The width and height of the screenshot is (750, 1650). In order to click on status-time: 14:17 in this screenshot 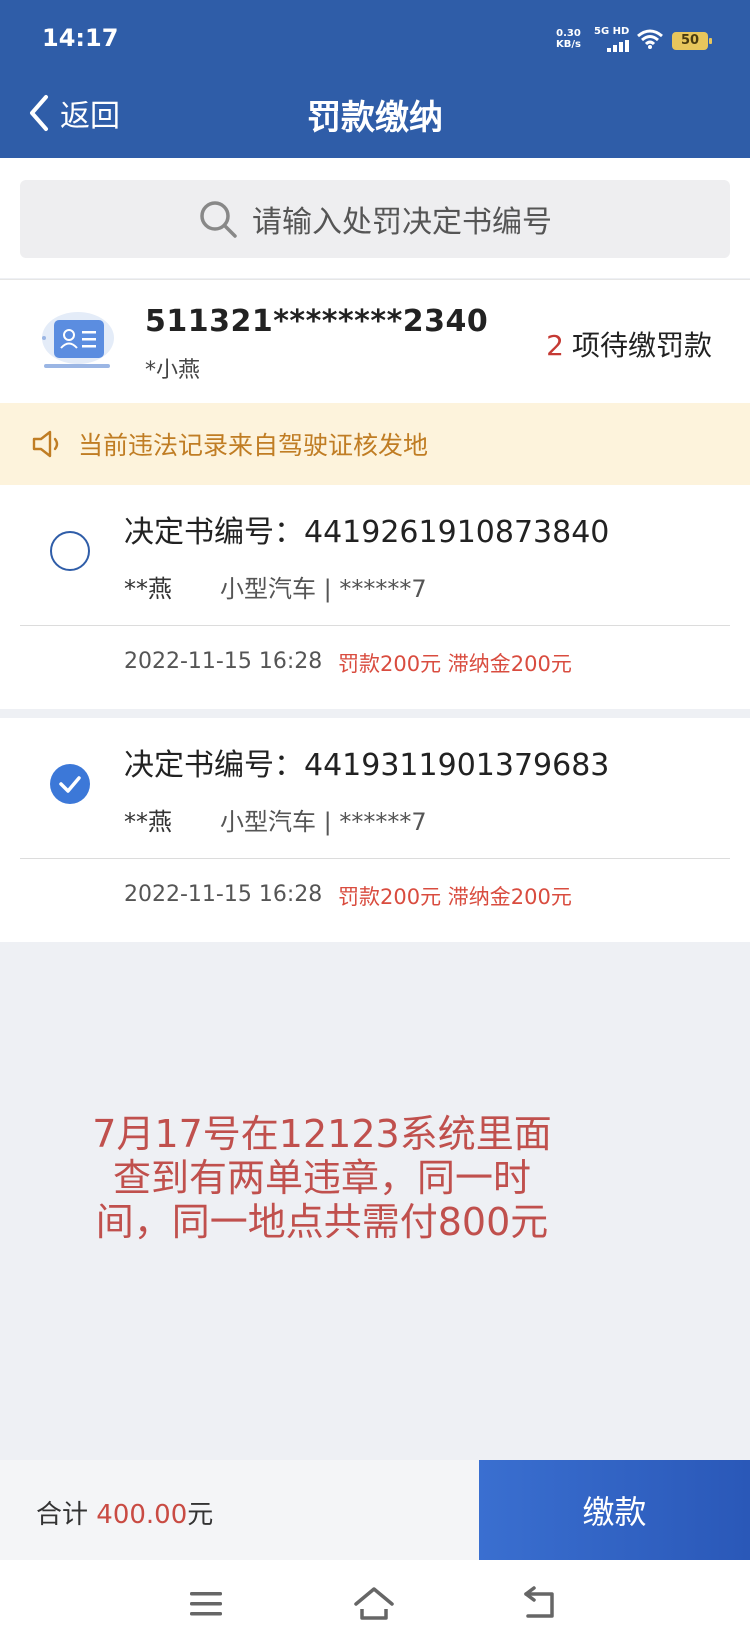, I will do `click(80, 38)`.